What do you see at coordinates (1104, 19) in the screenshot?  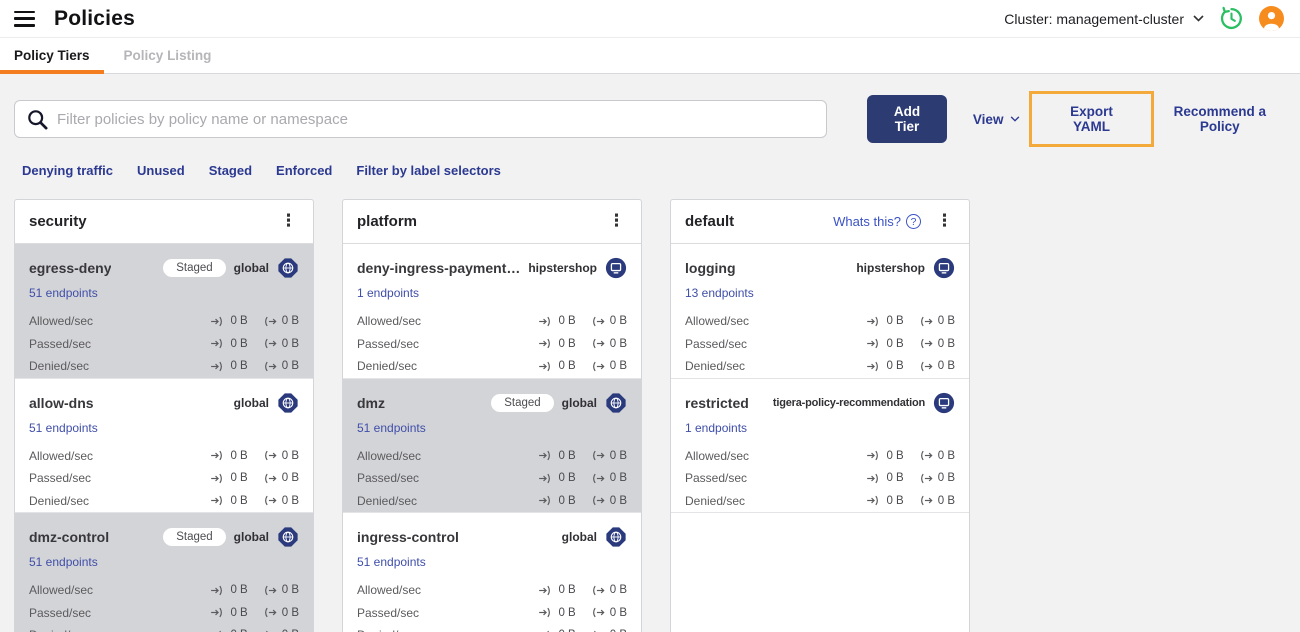 I see `cluster-selector: Cluster: management-cluster` at bounding box center [1104, 19].